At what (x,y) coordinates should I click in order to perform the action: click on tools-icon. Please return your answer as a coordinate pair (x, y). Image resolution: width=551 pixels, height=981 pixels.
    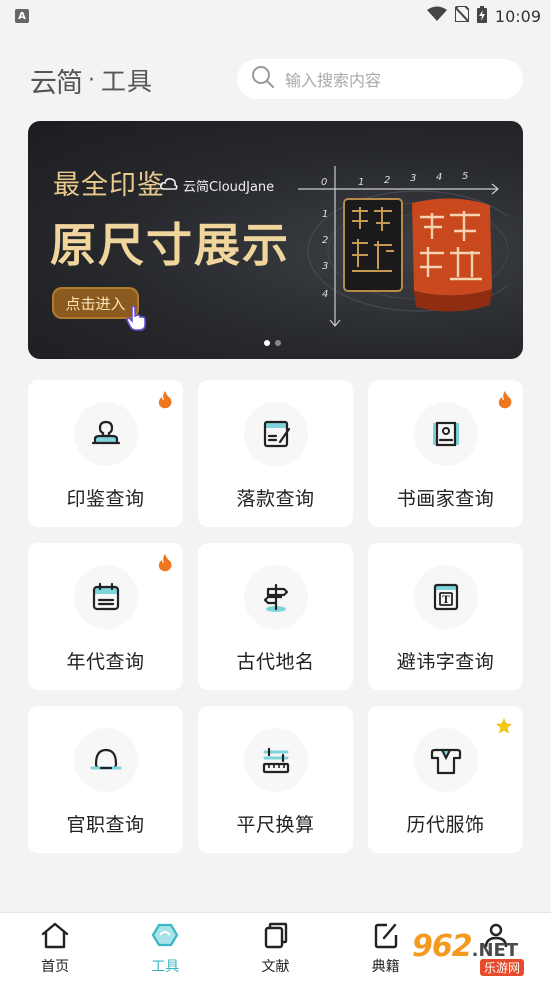
    Looking at the image, I should click on (165, 937).